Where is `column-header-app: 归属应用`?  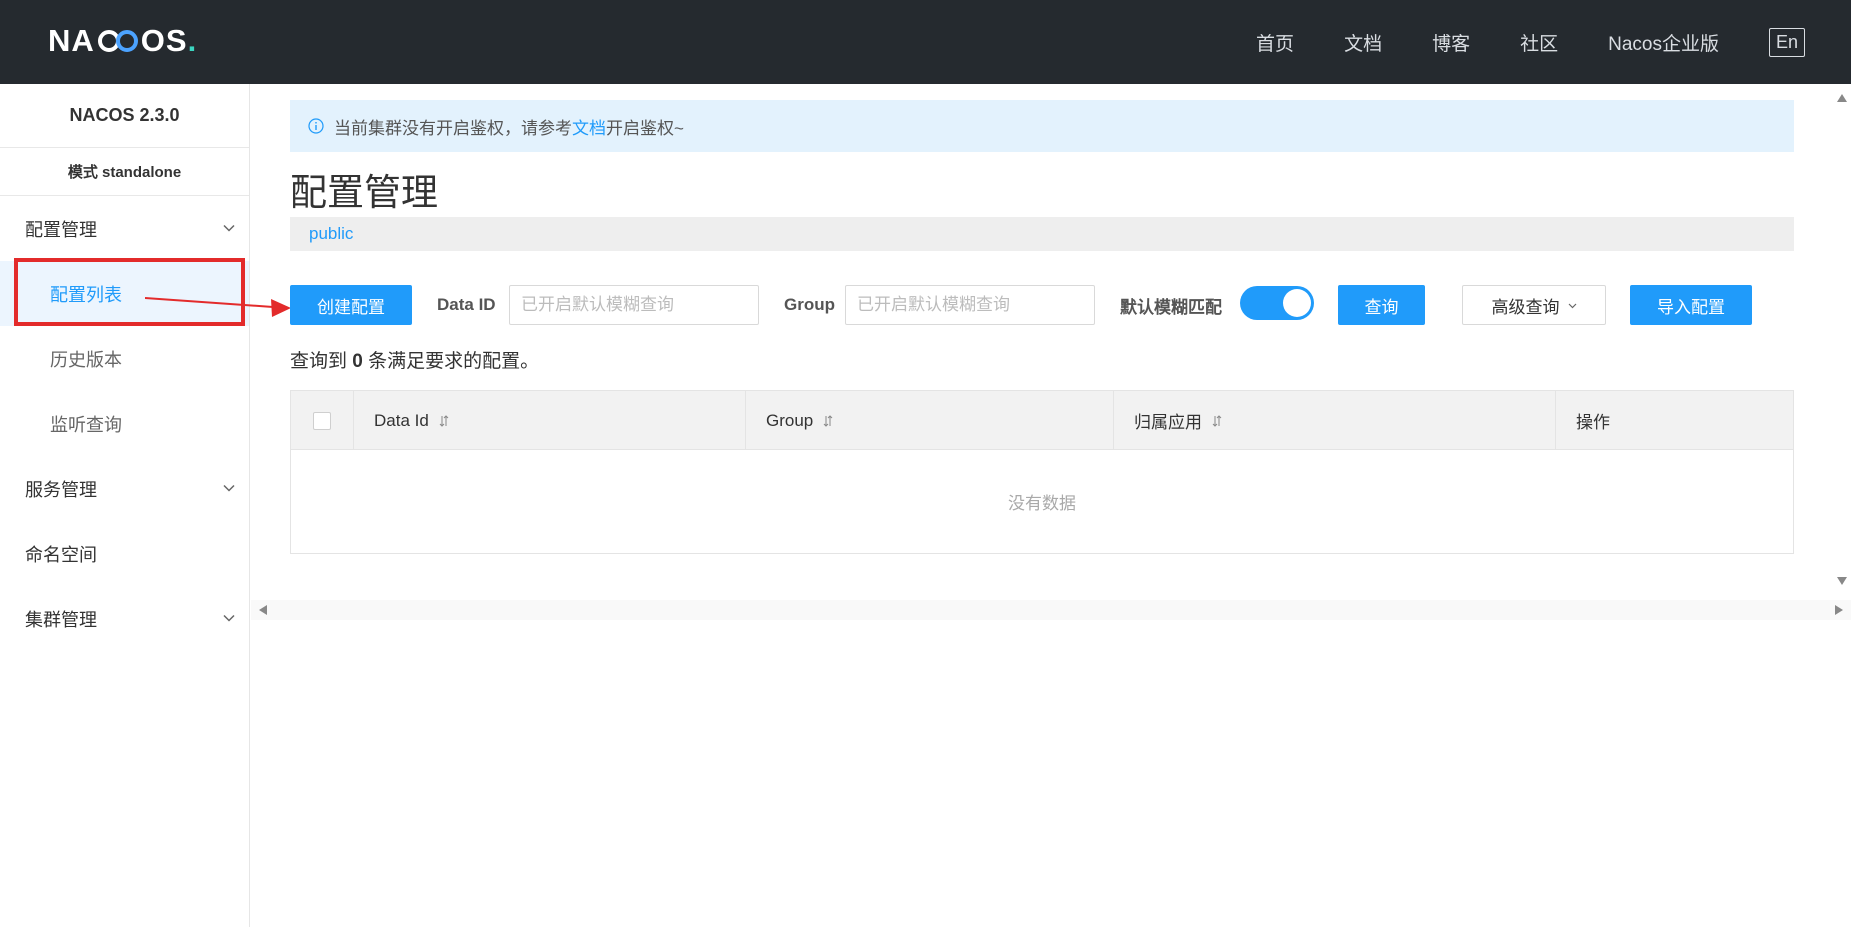 column-header-app: 归属应用 is located at coordinates (1335, 420).